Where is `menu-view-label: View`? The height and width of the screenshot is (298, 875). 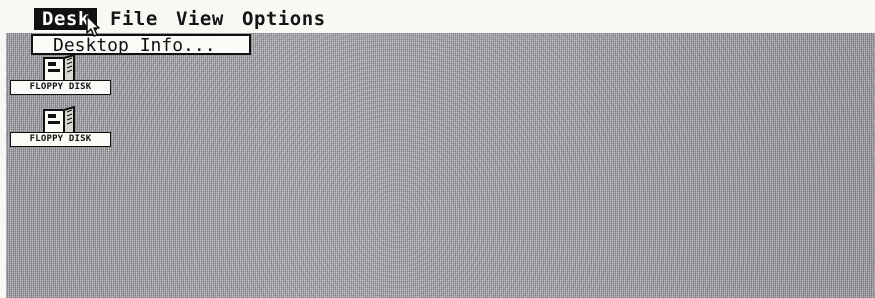 menu-view-label: View is located at coordinates (200, 19).